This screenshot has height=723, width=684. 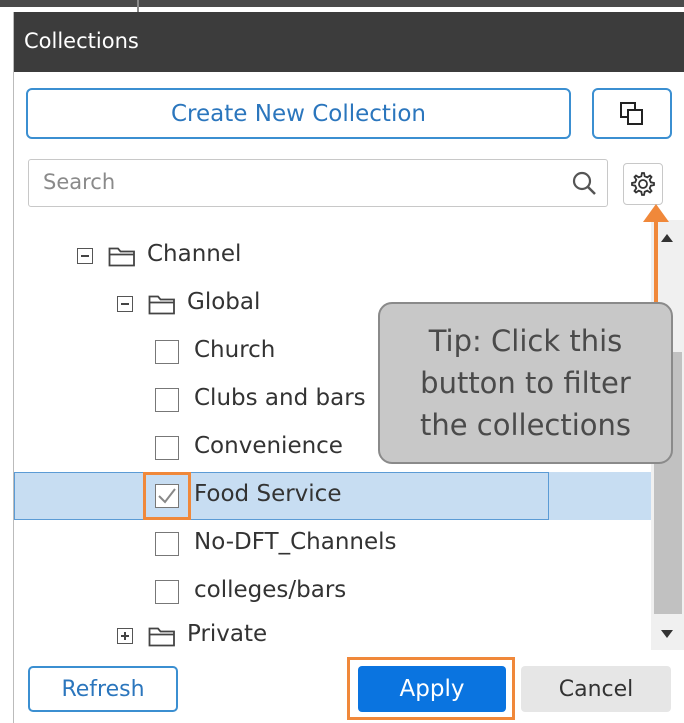 I want to click on expand-icon, so click(x=125, y=636).